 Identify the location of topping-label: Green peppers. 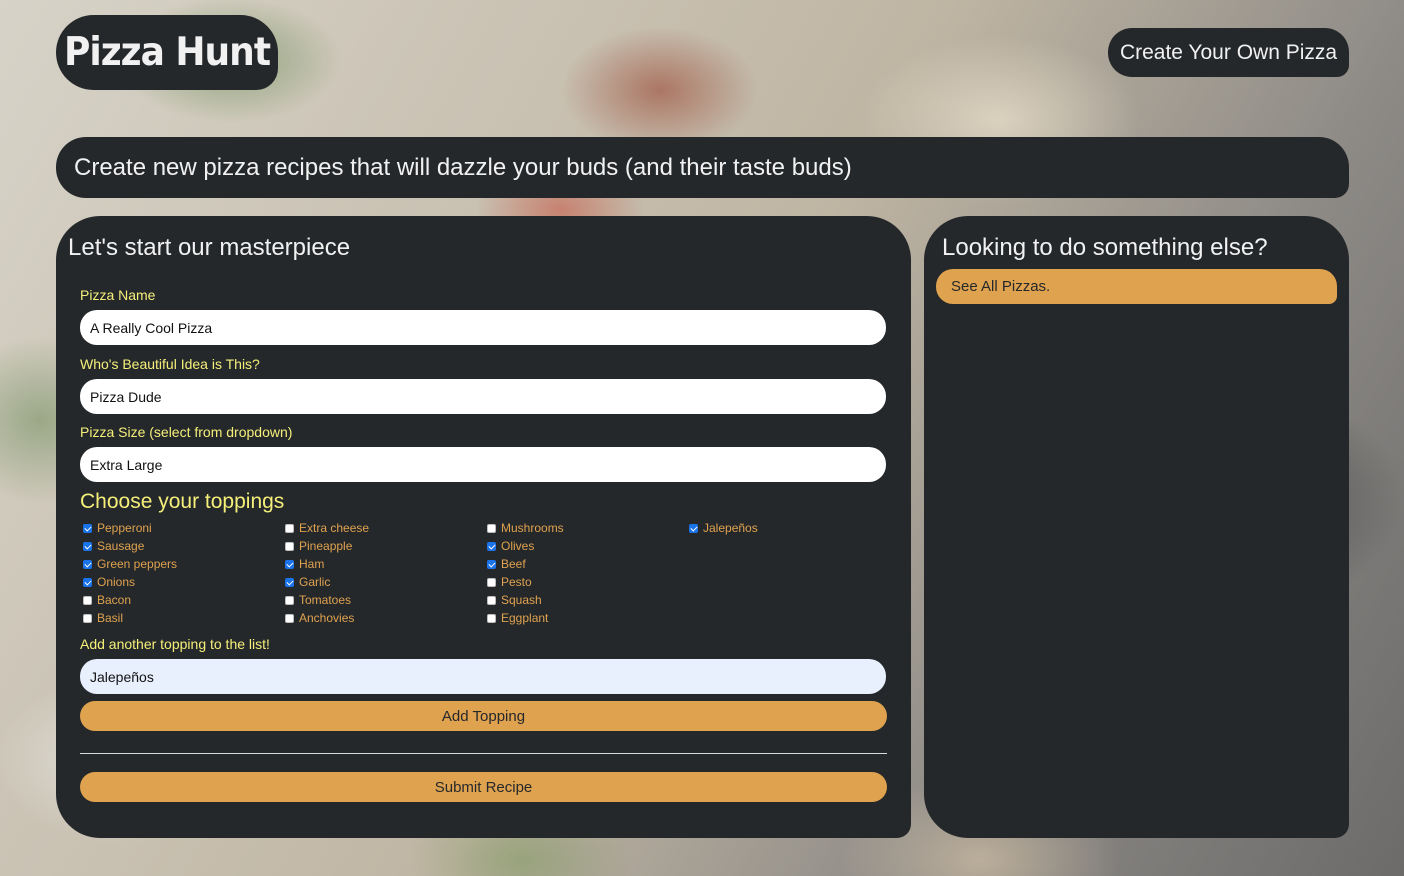
(137, 564).